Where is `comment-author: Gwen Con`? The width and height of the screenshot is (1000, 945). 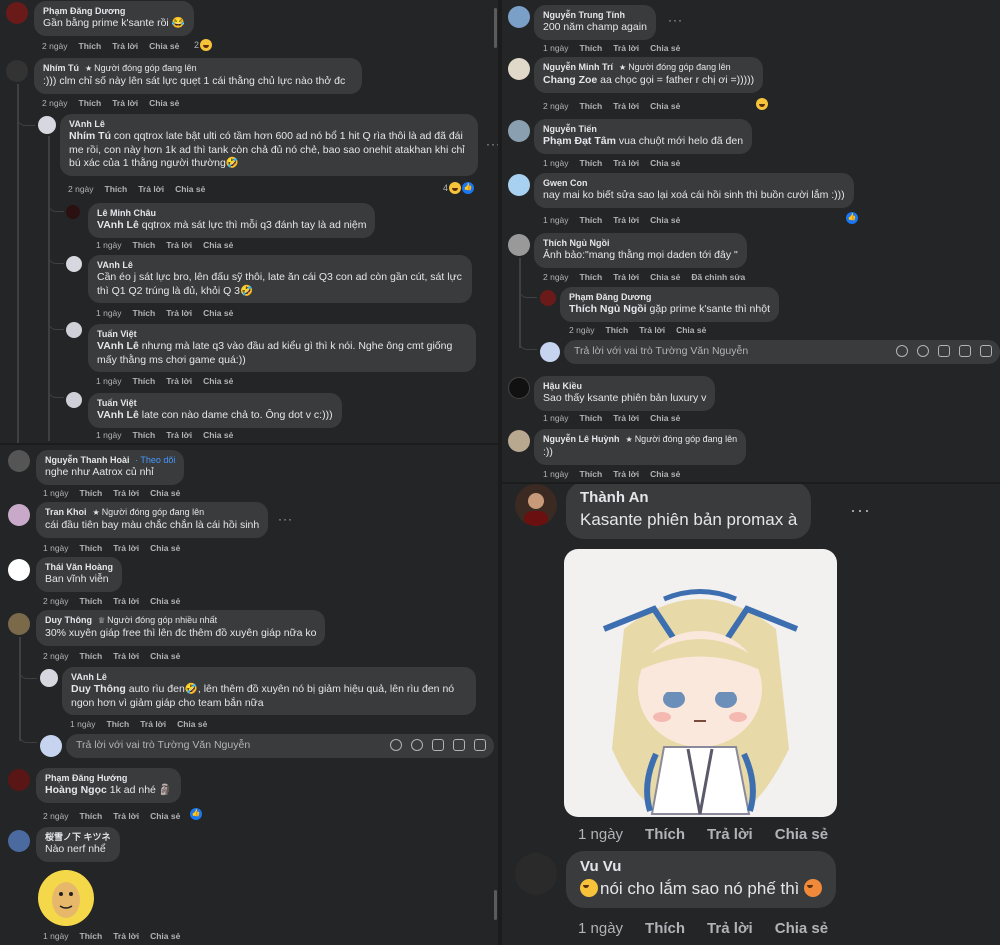 comment-author: Gwen Con is located at coordinates (694, 183).